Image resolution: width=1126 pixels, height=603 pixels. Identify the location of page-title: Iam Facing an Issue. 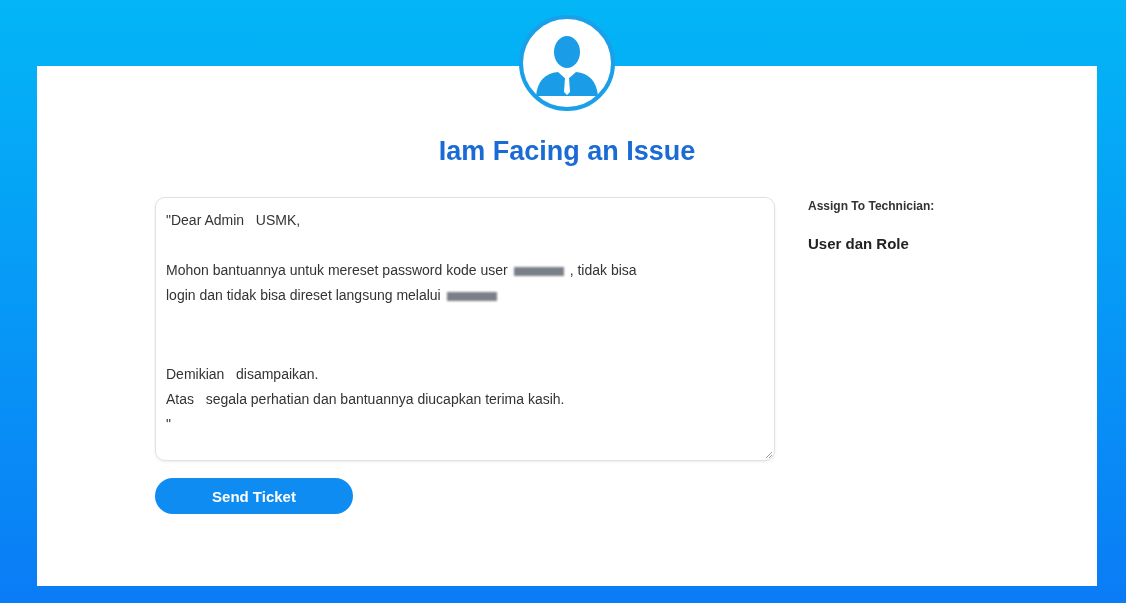
(567, 151).